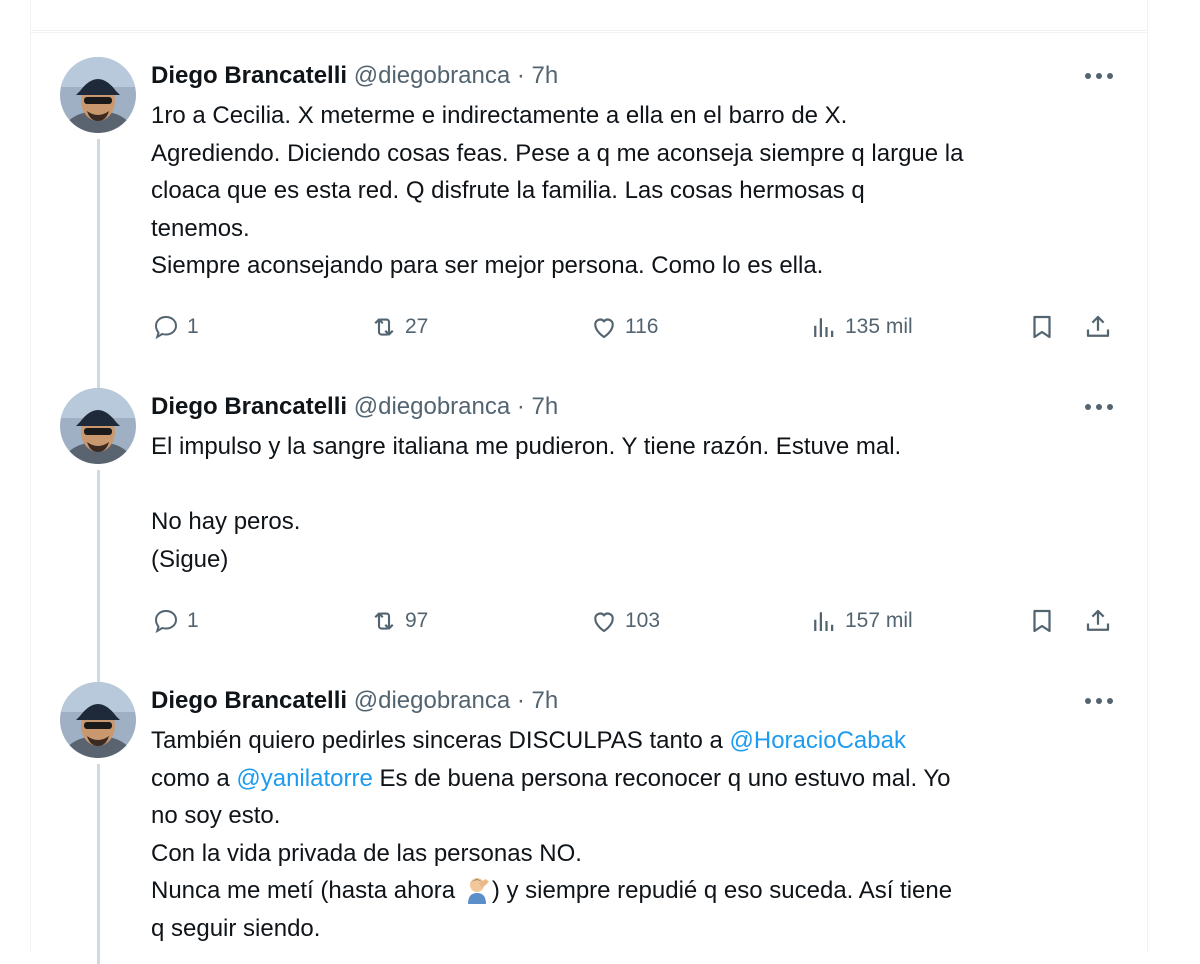 The image size is (1200, 964). I want to click on tweet-line: no soy esto., so click(216, 815).